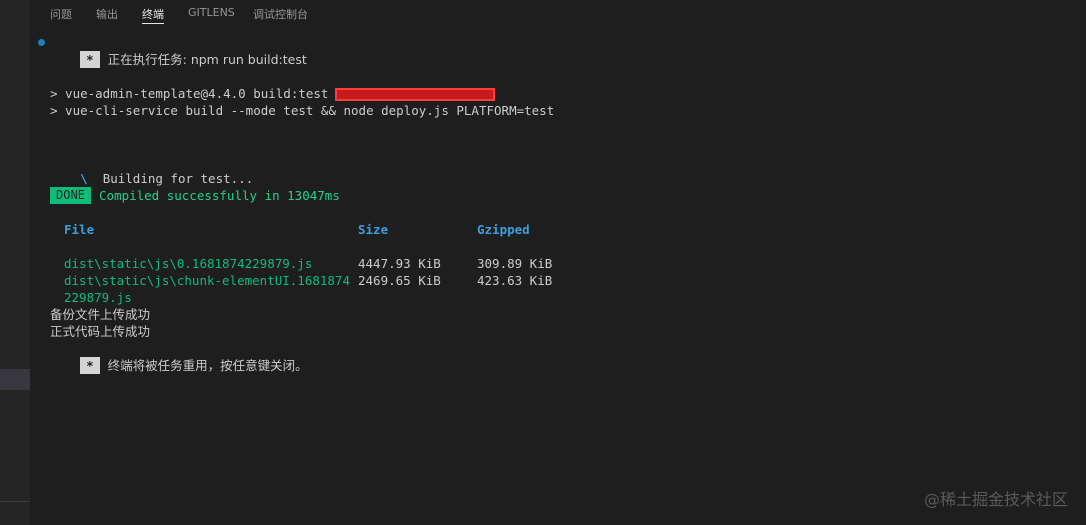 This screenshot has height=525, width=1086. What do you see at coordinates (415, 94) in the screenshot?
I see `redaction-mark` at bounding box center [415, 94].